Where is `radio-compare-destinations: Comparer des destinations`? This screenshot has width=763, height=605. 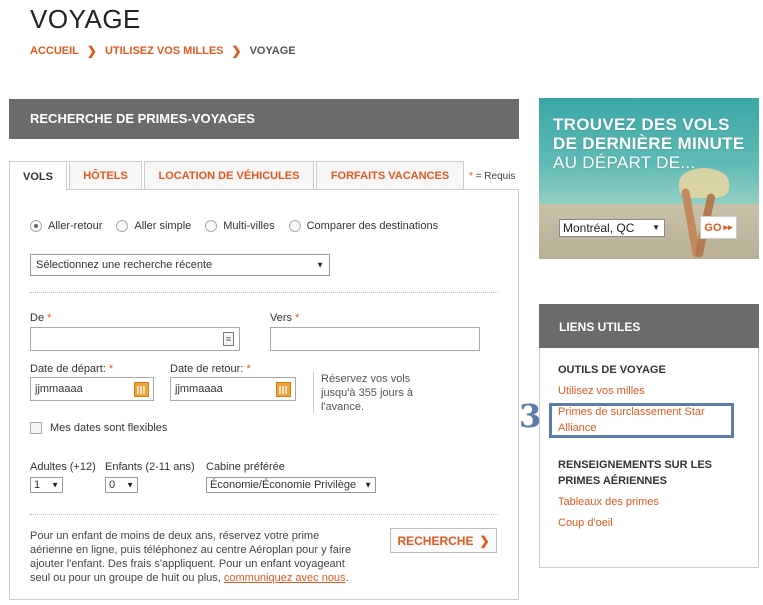 radio-compare-destinations: Comparer des destinations is located at coordinates (363, 226).